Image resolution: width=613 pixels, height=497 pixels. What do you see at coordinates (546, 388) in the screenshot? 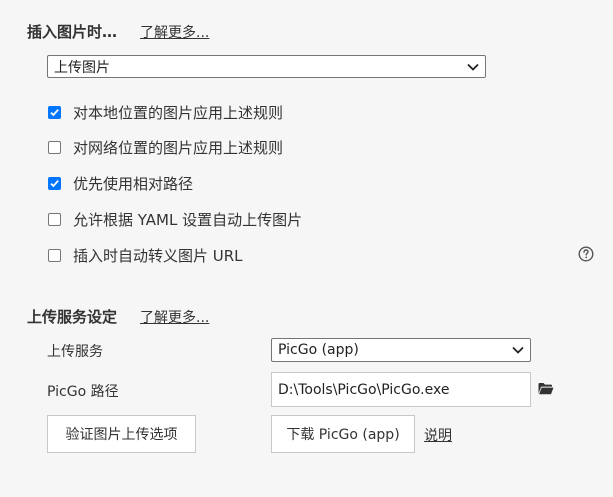
I see `folder-icon` at bounding box center [546, 388].